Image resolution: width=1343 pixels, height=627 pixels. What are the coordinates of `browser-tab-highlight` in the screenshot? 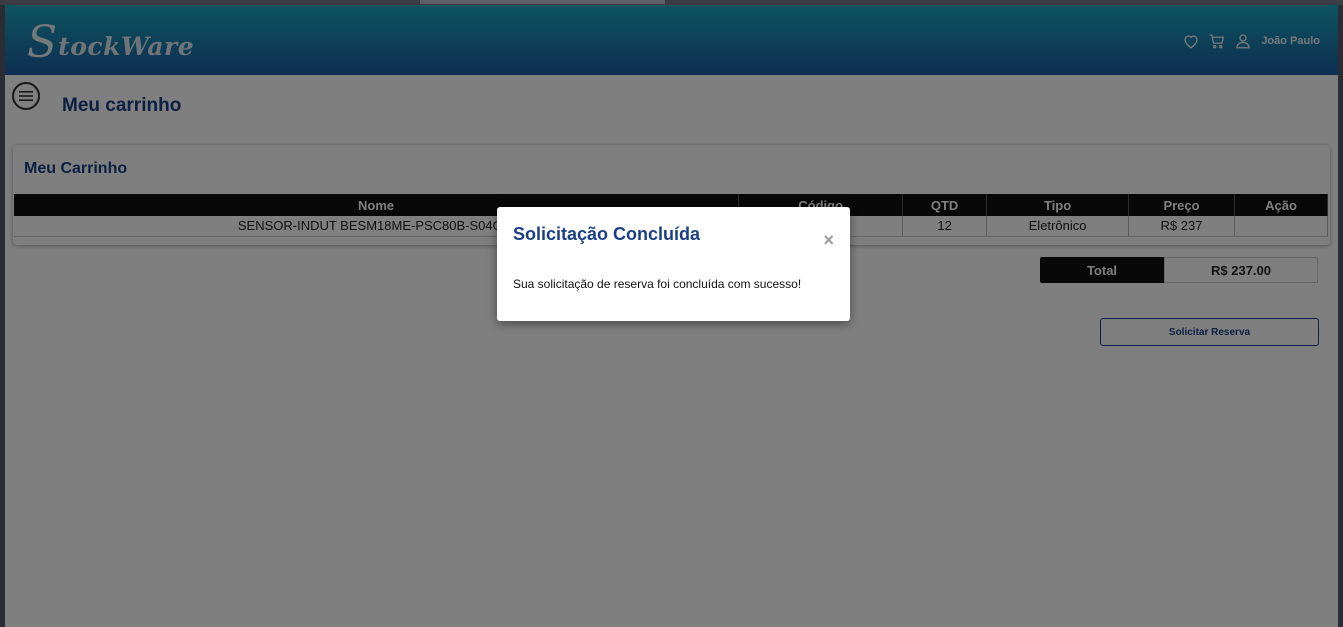 It's located at (542, 2).